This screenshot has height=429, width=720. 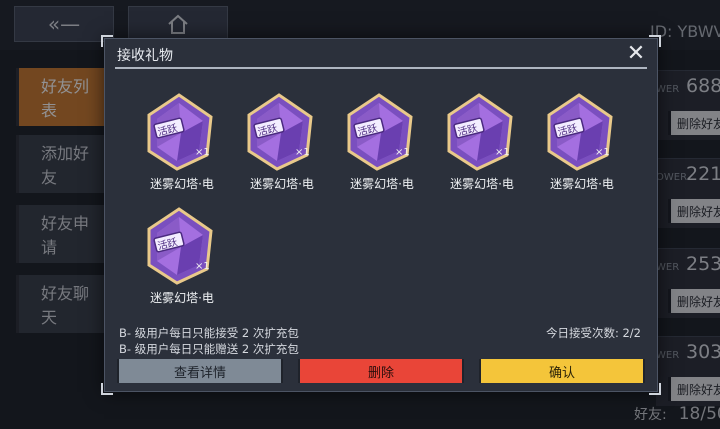 What do you see at coordinates (209, 333) in the screenshot?
I see `receive-limit-rule: B- 级用户每日只能接受 2 次扩充包` at bounding box center [209, 333].